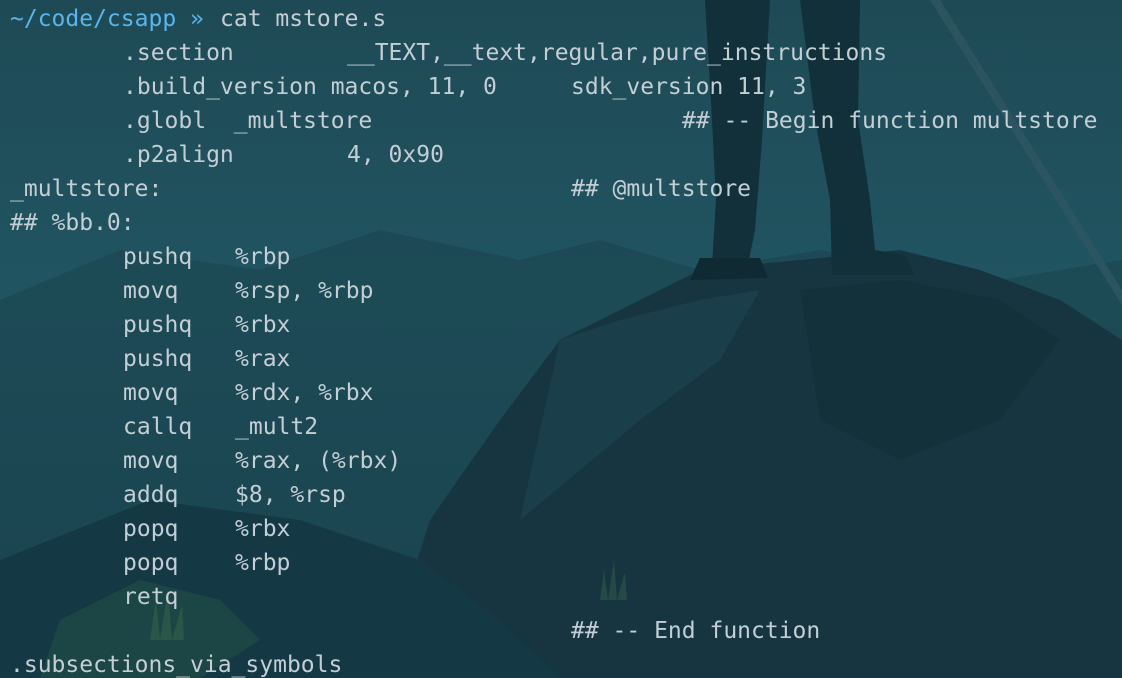 This screenshot has height=678, width=1122. Describe the element at coordinates (304, 393) in the screenshot. I see `operands: %rdx, %rbx` at that location.